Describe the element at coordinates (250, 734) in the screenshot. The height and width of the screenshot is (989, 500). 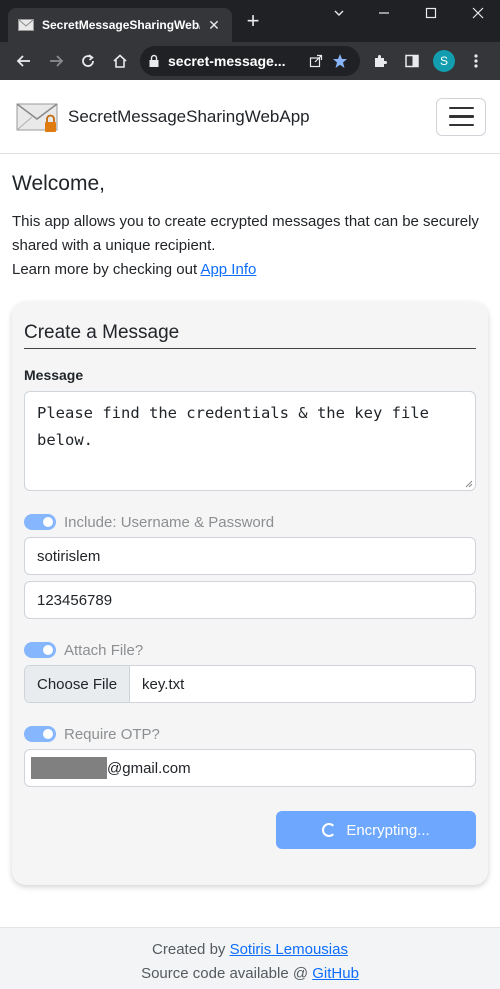
I see `otp-toggle-row: Require OTP?` at that location.